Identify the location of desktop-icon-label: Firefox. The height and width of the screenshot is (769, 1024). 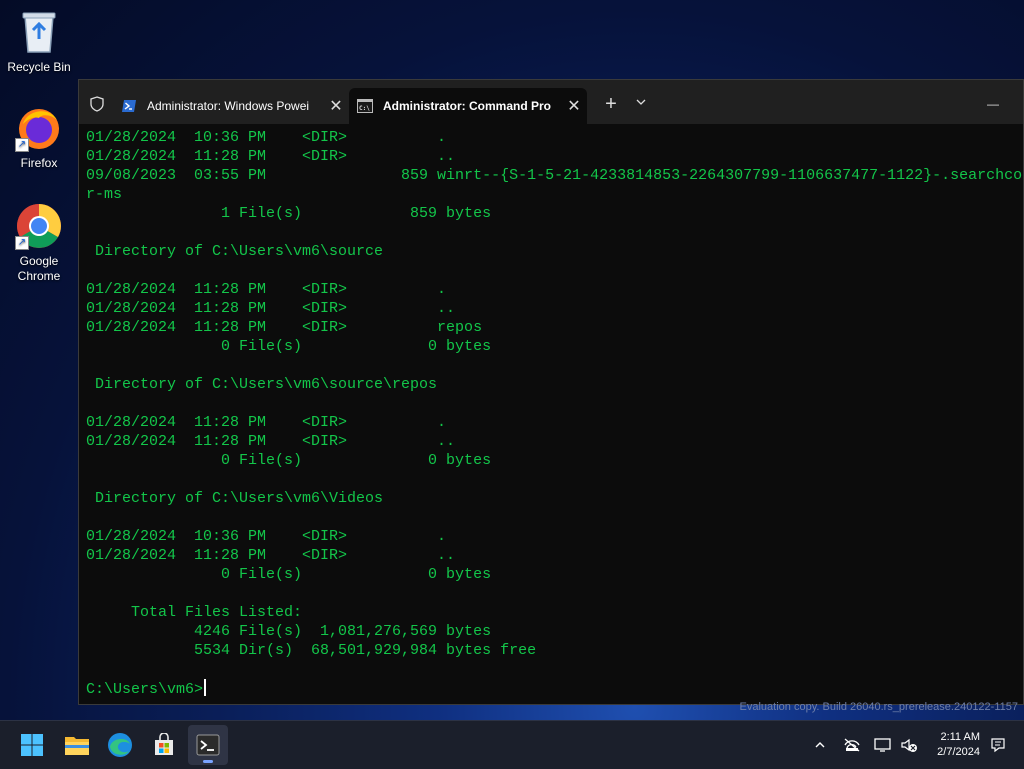
(39, 163).